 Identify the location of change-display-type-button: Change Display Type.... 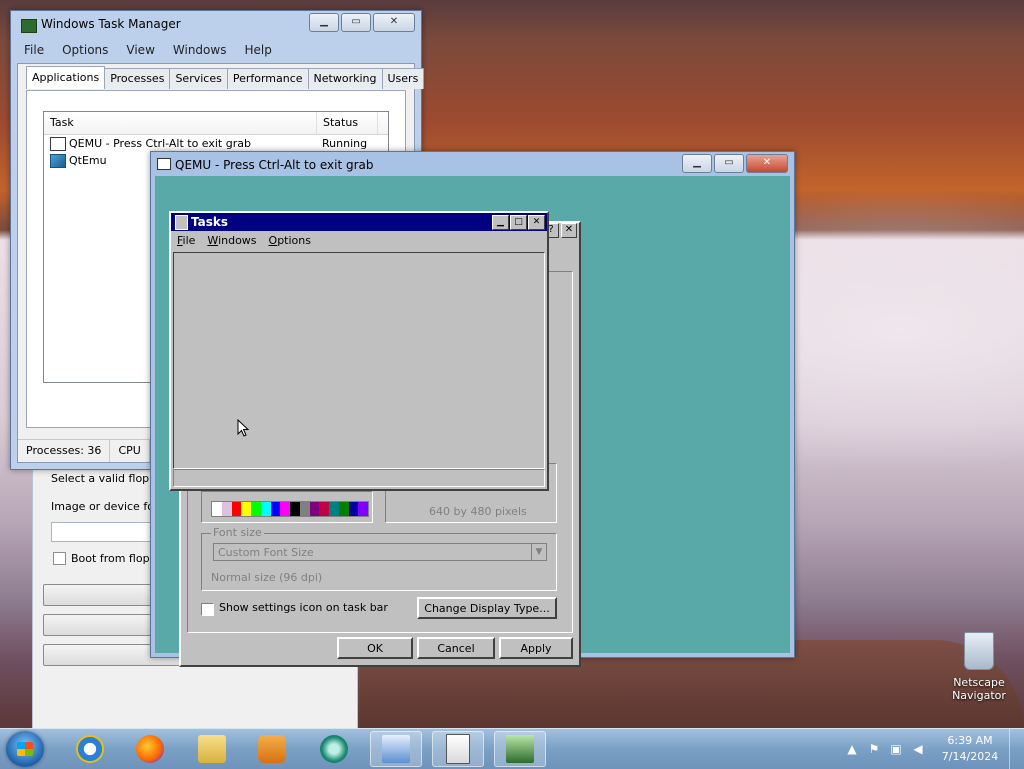
(487, 608).